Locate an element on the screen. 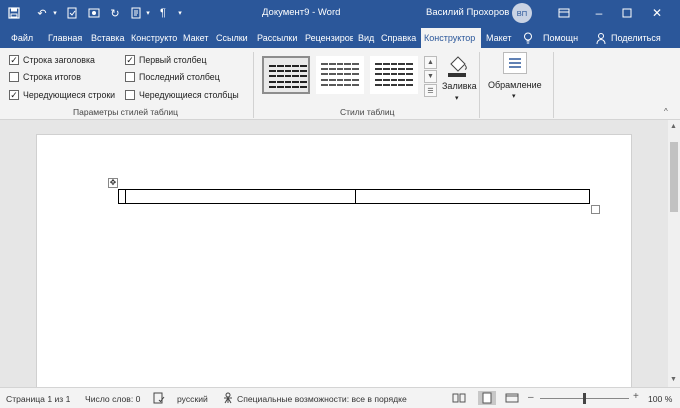 This screenshot has height=408, width=680. lightbulb-icon is located at coordinates (529, 38).